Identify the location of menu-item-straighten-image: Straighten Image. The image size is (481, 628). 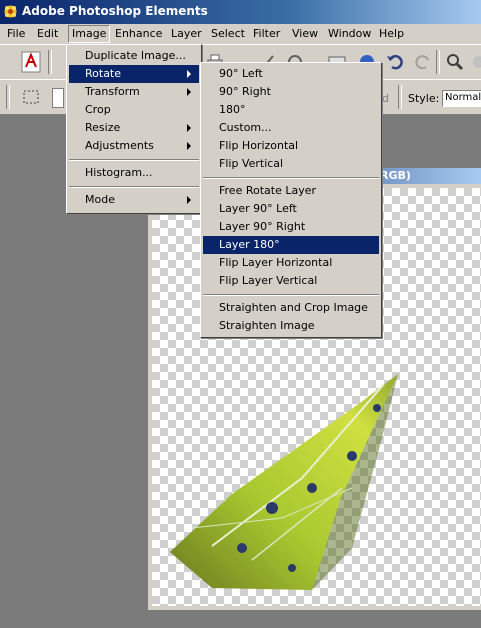
(291, 326).